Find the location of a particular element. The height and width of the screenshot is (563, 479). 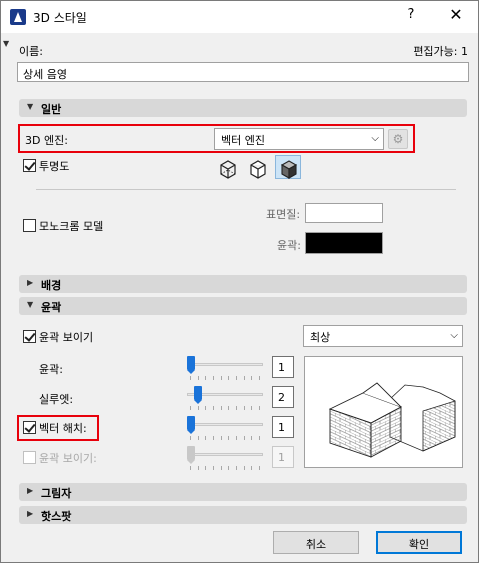

section-shadow-label: 그림자 is located at coordinates (56, 493).